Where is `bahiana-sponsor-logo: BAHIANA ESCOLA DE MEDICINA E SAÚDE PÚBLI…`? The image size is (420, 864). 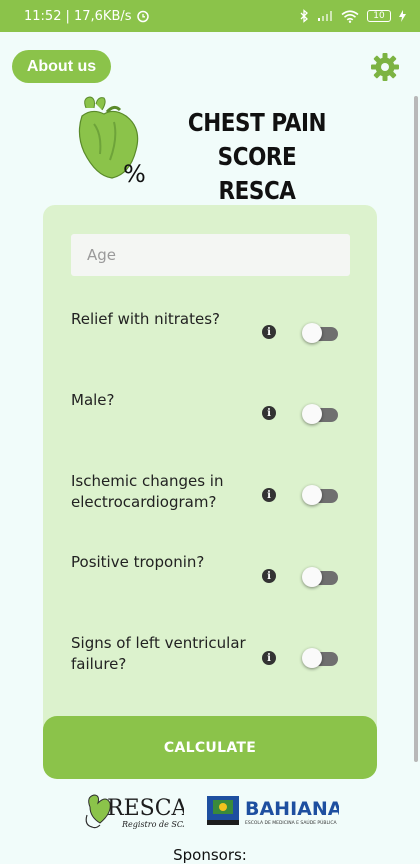 bahiana-sponsor-logo: BAHIANA ESCOLA DE MEDICINA E SAÚDE PÚBLI… is located at coordinates (273, 811).